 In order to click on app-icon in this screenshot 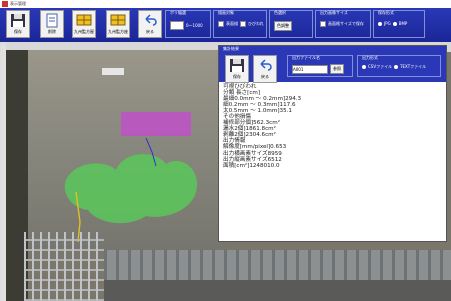, I will do `click(5, 4)`.